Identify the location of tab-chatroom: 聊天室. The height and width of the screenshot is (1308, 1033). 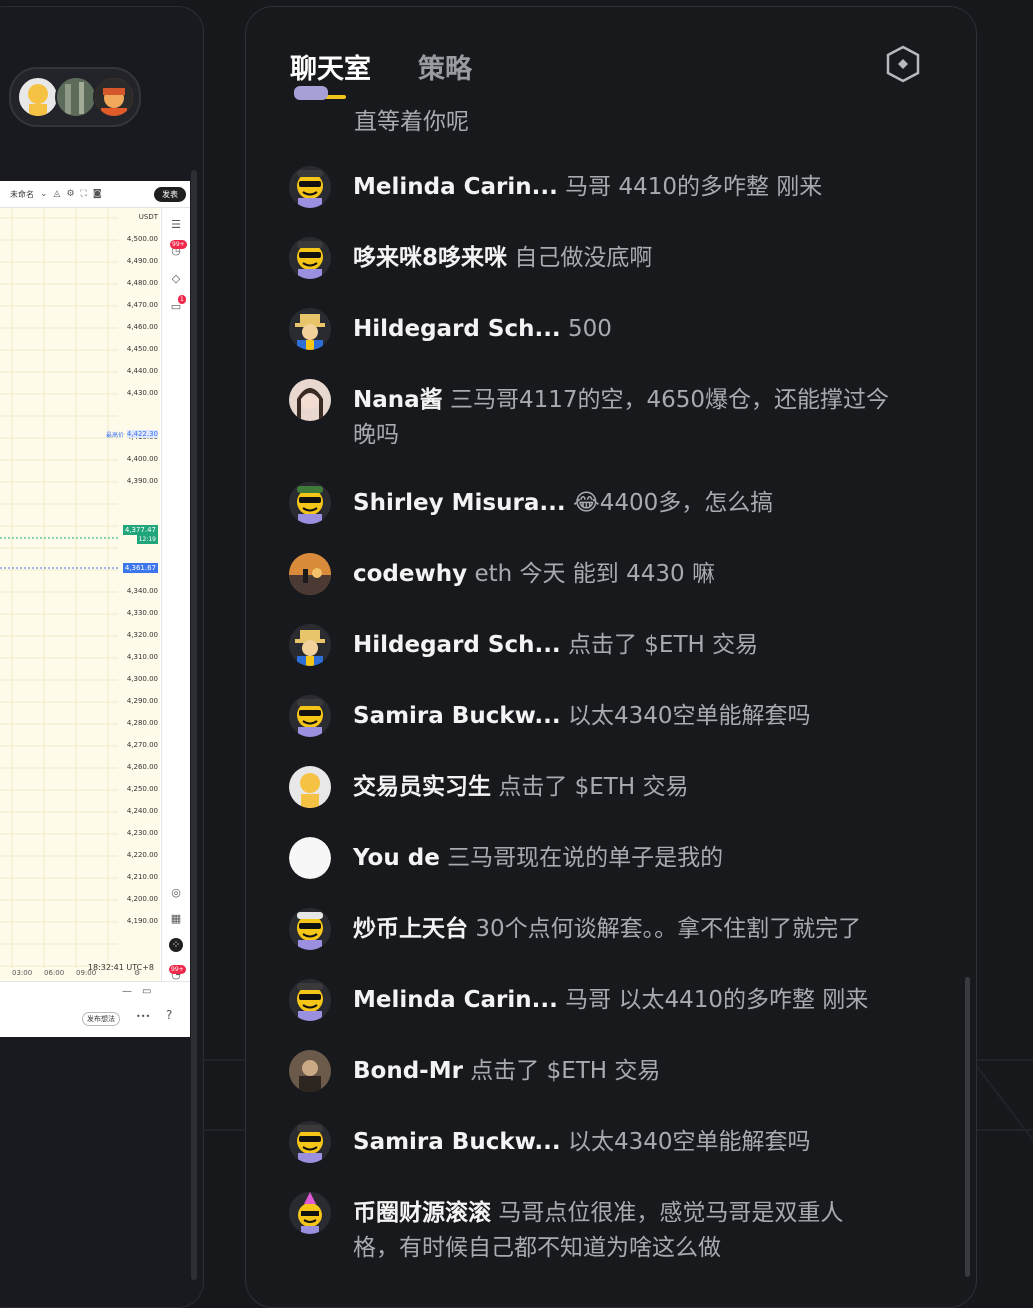
(330, 66).